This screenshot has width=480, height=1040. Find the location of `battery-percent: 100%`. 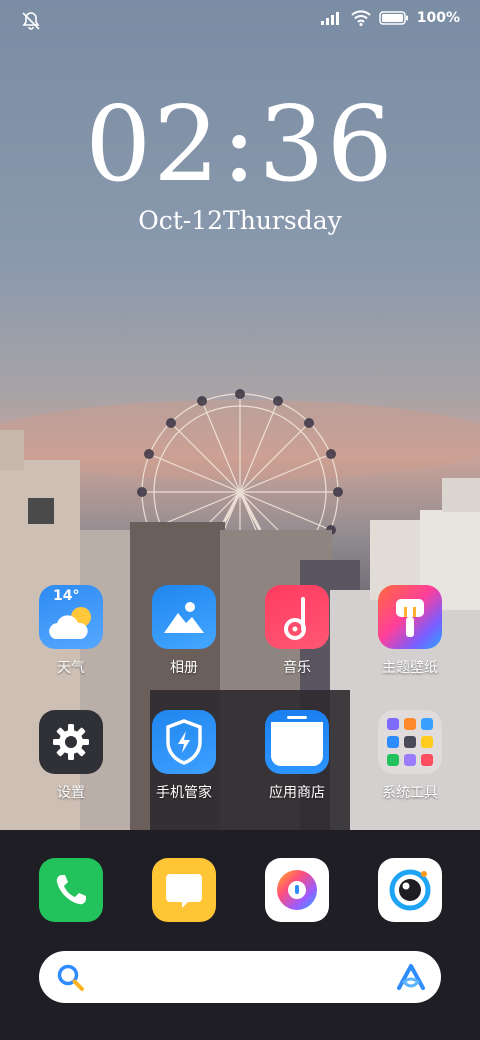

battery-percent: 100% is located at coordinates (438, 18).